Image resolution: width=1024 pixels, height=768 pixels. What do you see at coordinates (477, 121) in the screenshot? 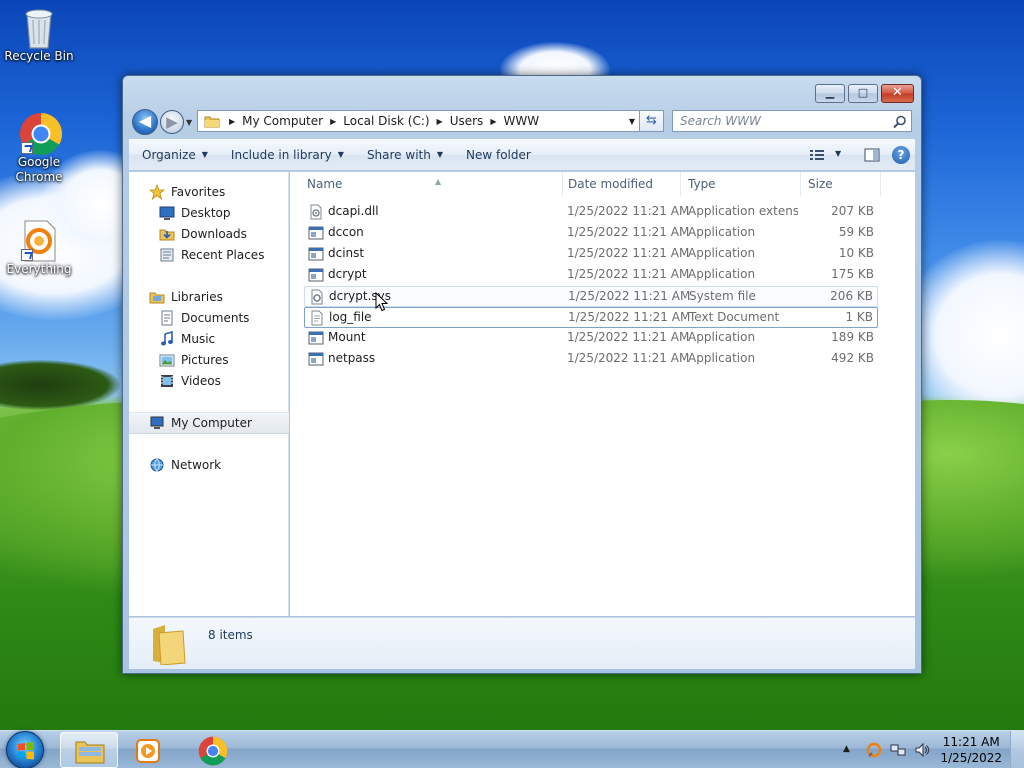
I see `breadcrumb-users: Users ▶` at bounding box center [477, 121].